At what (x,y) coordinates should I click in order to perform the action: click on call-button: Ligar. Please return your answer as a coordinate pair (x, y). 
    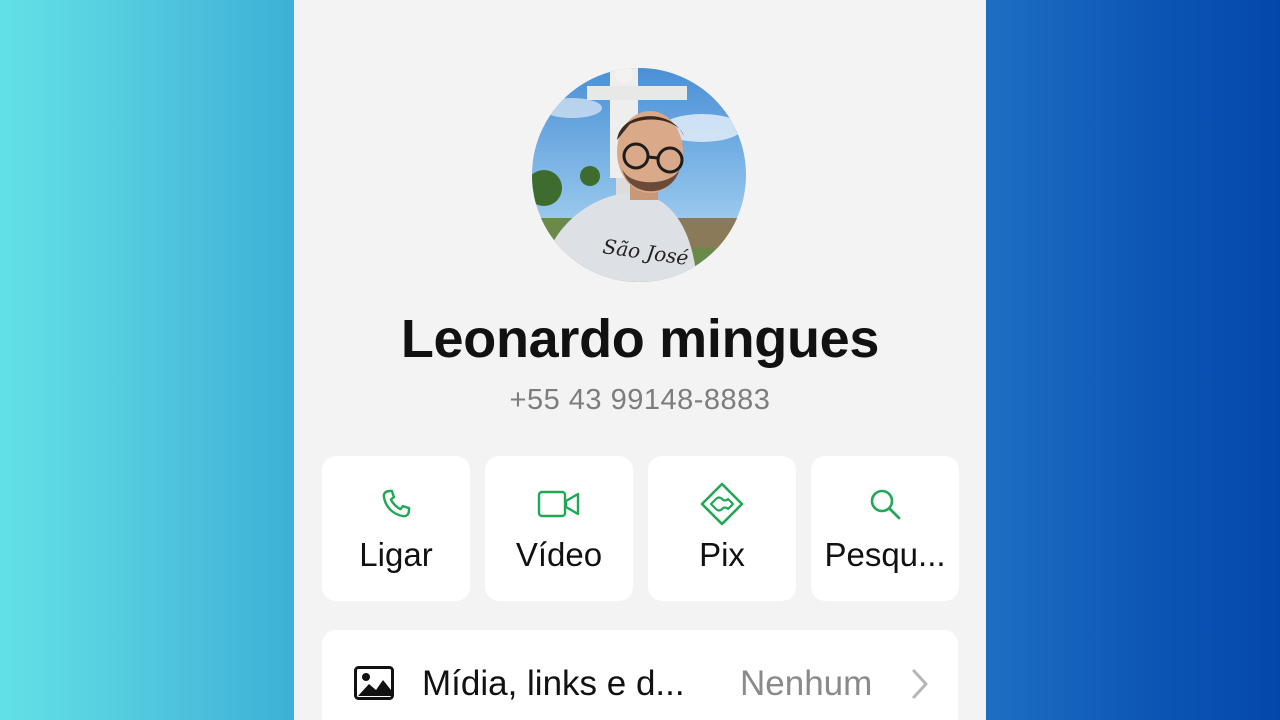
    Looking at the image, I should click on (396, 528).